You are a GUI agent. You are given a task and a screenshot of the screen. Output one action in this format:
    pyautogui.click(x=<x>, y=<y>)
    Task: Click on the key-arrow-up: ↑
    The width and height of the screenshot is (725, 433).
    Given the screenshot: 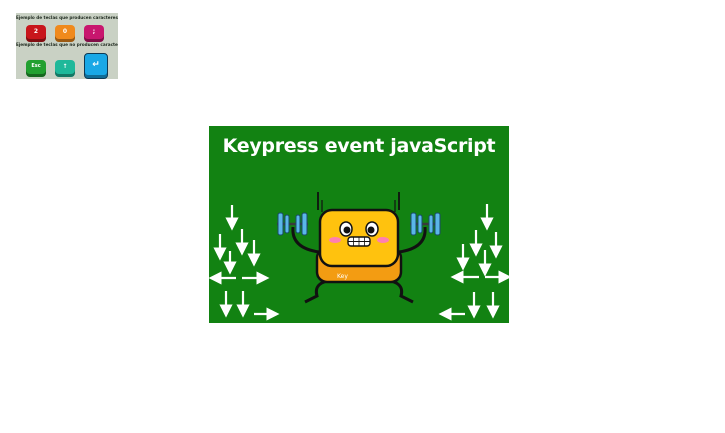 What is the action you would take?
    pyautogui.click(x=65, y=68)
    